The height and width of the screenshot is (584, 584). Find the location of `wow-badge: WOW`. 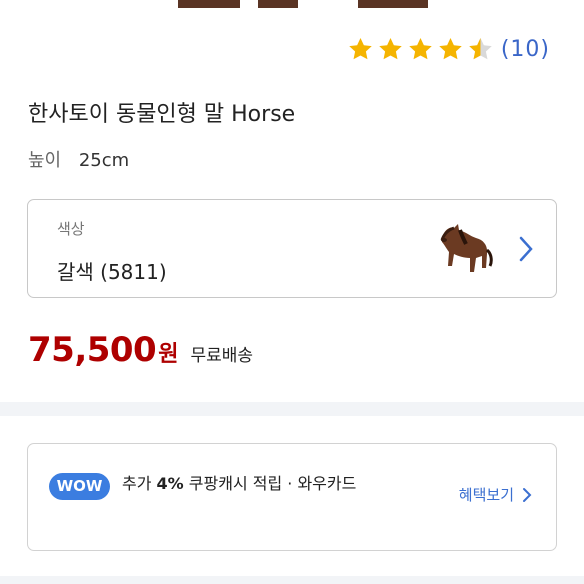

wow-badge: WOW is located at coordinates (79, 486).